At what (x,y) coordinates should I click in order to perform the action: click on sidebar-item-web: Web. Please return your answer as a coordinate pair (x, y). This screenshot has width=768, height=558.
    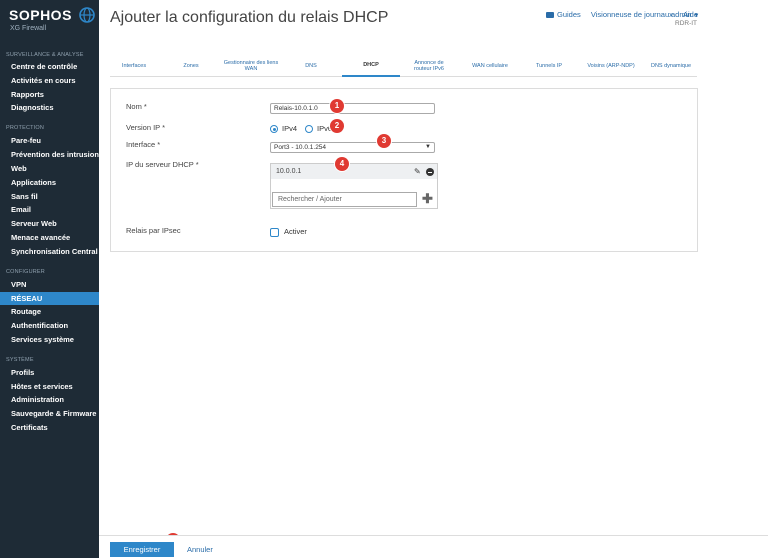
    Looking at the image, I should click on (49, 168).